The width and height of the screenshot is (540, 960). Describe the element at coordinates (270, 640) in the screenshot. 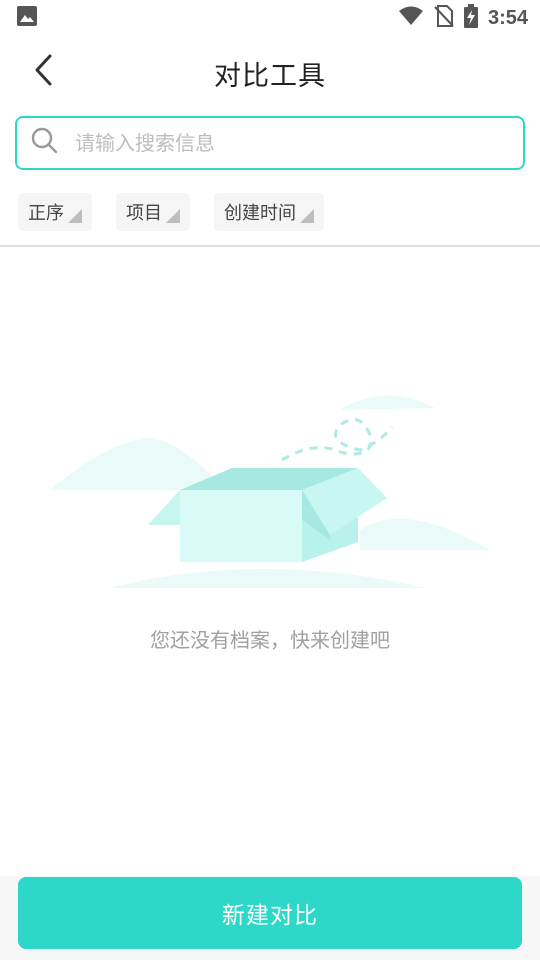

I see `empty-state-message: 您还没有档案，快来创建吧` at that location.